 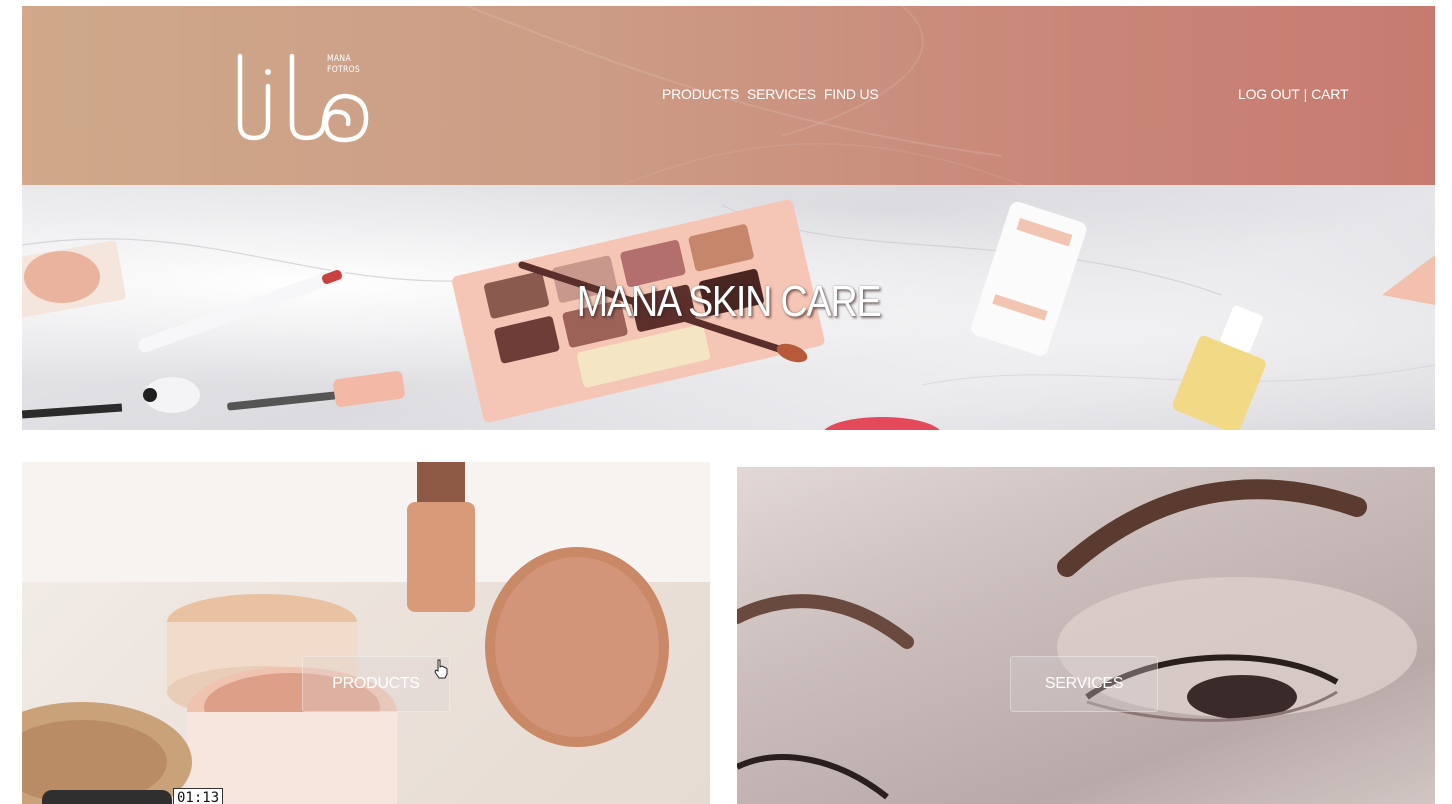 I want to click on pointer-hand-icon, so click(x=441, y=669).